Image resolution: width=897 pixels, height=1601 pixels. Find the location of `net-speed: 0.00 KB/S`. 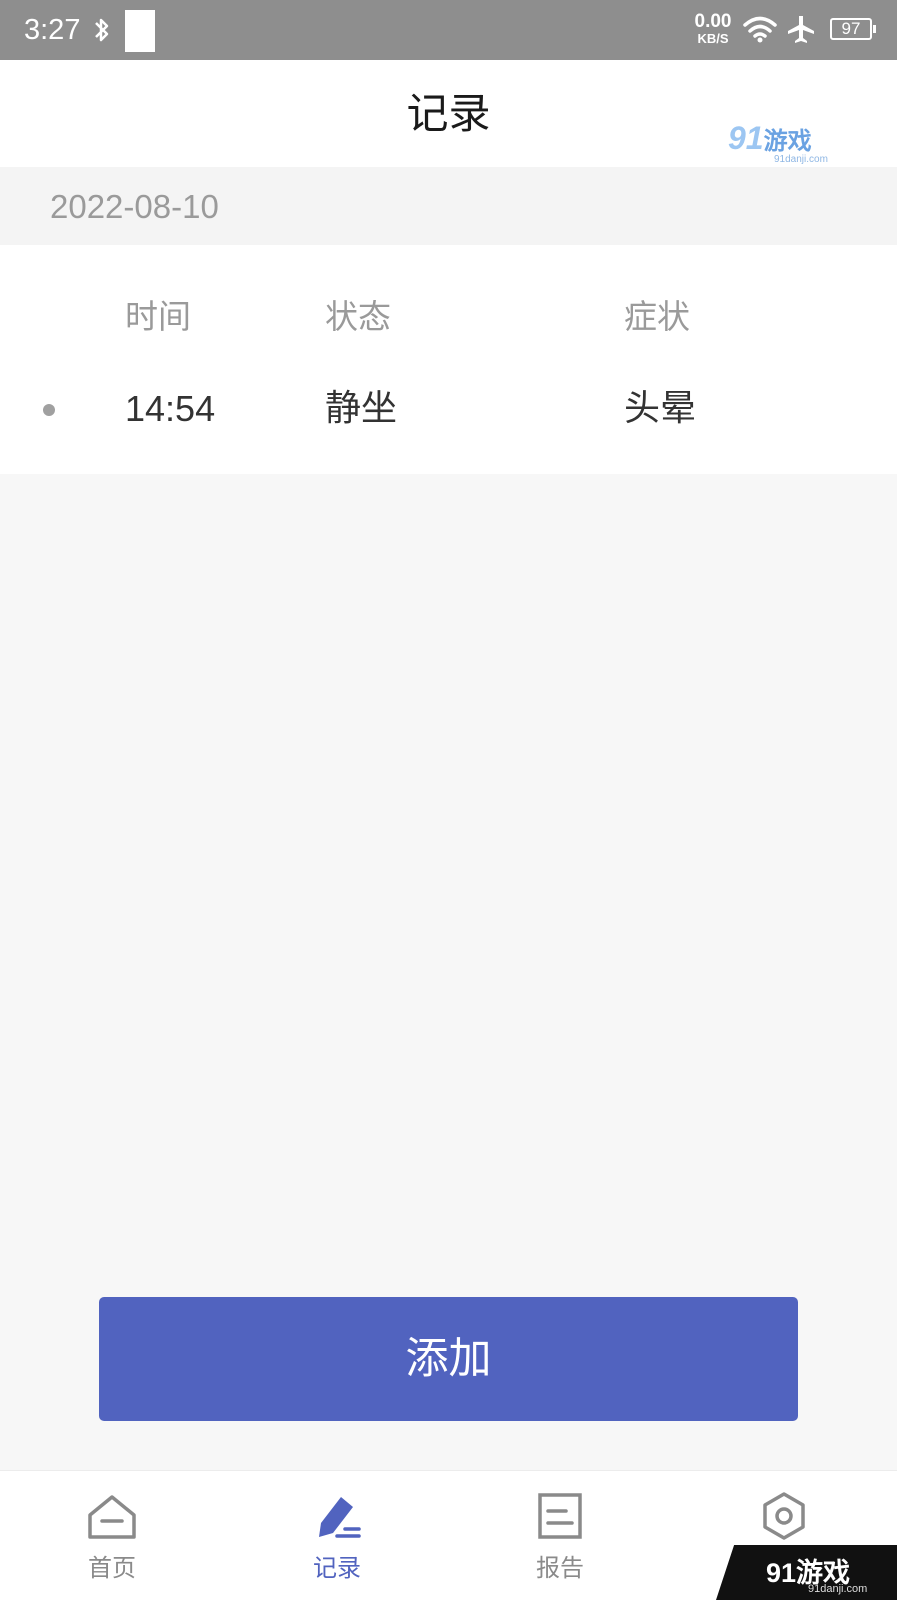

net-speed: 0.00 KB/S is located at coordinates (713, 29).